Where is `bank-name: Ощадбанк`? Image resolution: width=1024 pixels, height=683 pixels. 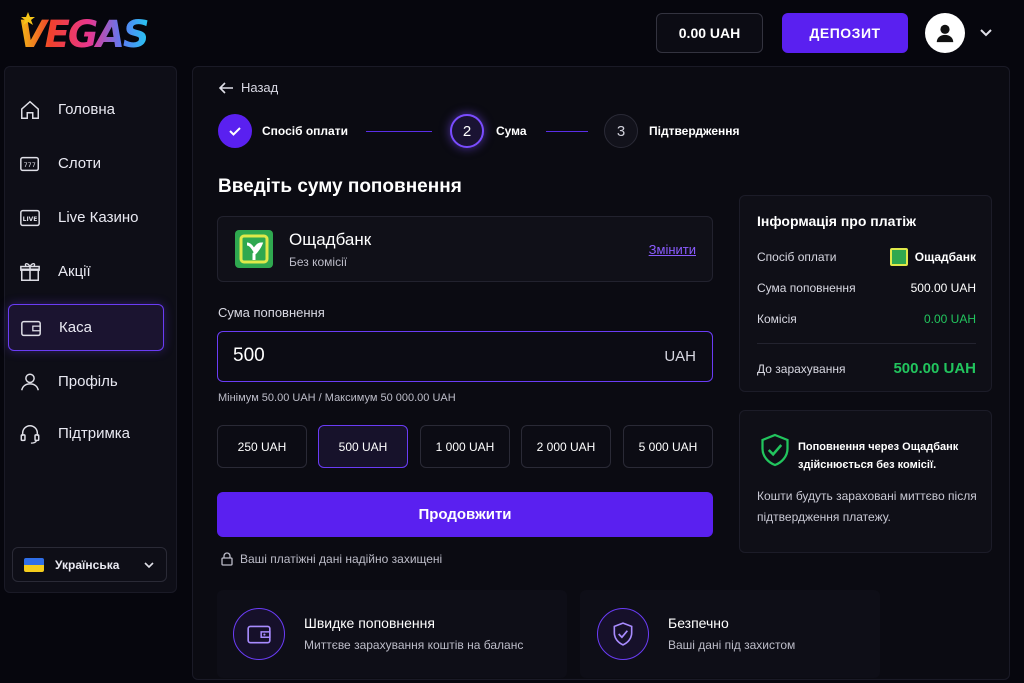 bank-name: Ощадбанк is located at coordinates (330, 239).